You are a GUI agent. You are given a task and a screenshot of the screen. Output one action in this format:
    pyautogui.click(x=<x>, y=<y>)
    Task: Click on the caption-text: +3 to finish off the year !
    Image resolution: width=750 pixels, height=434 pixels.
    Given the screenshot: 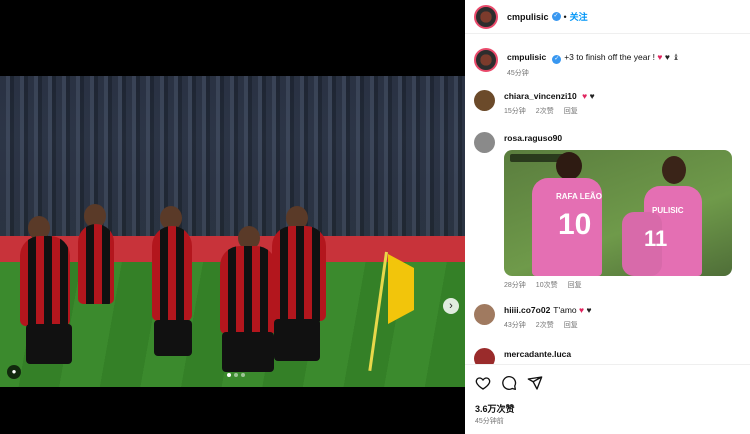 What is the action you would take?
    pyautogui.click(x=610, y=57)
    